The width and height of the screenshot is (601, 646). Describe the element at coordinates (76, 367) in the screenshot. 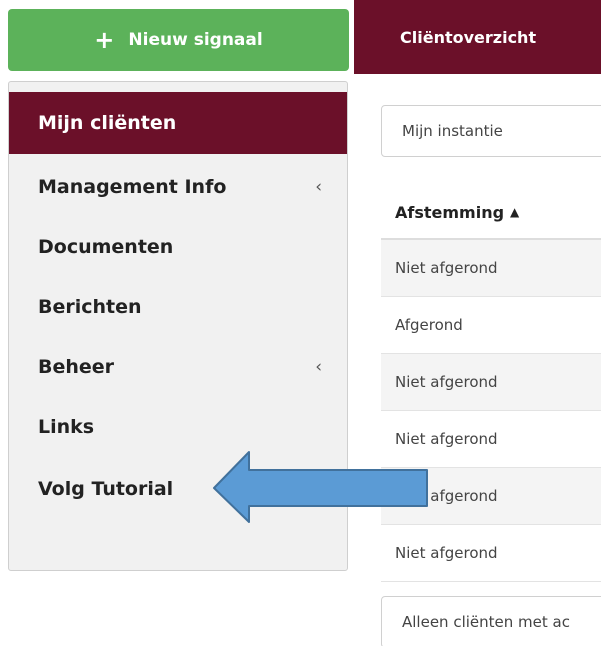

I see `sidebar-item-label: Beheer` at that location.